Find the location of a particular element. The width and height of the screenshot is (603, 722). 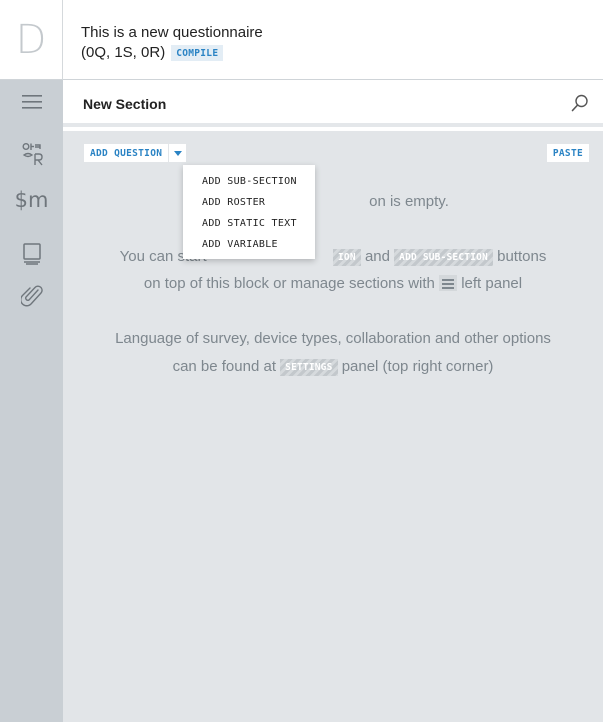

add-question-button: ADD QUESTION is located at coordinates (126, 153).